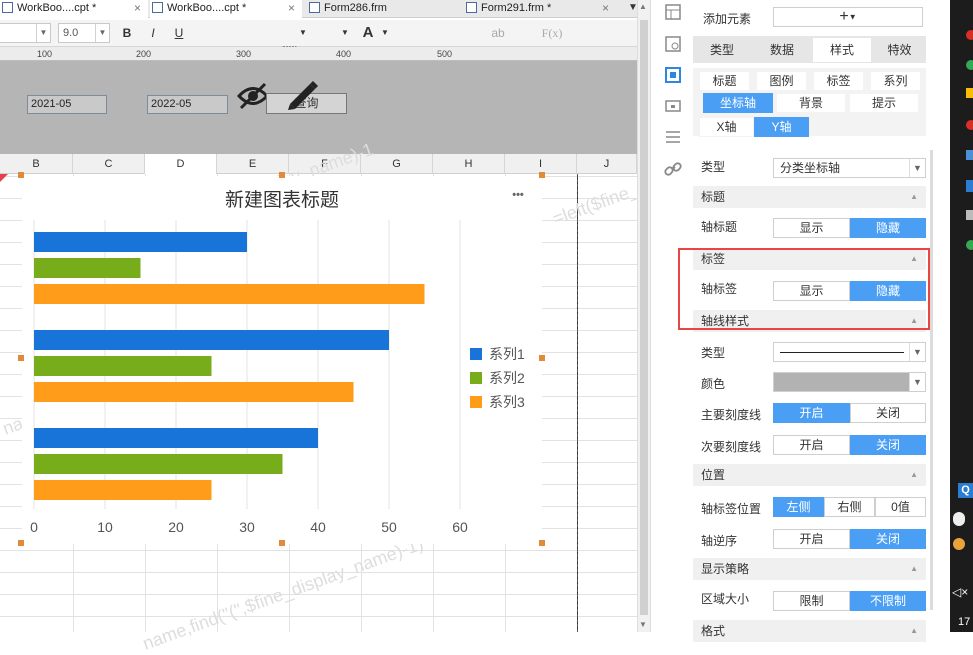 The width and height of the screenshot is (973, 655). Describe the element at coordinates (607, 164) in the screenshot. I see `column-header: J` at that location.